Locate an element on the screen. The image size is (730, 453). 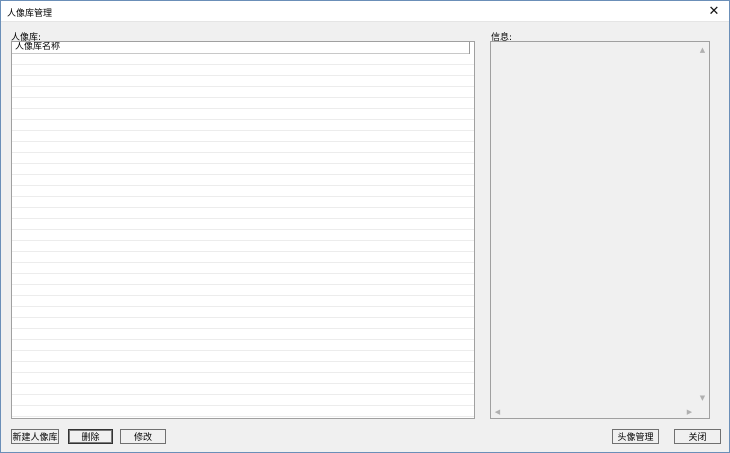
close-button: 关闭 is located at coordinates (697, 436).